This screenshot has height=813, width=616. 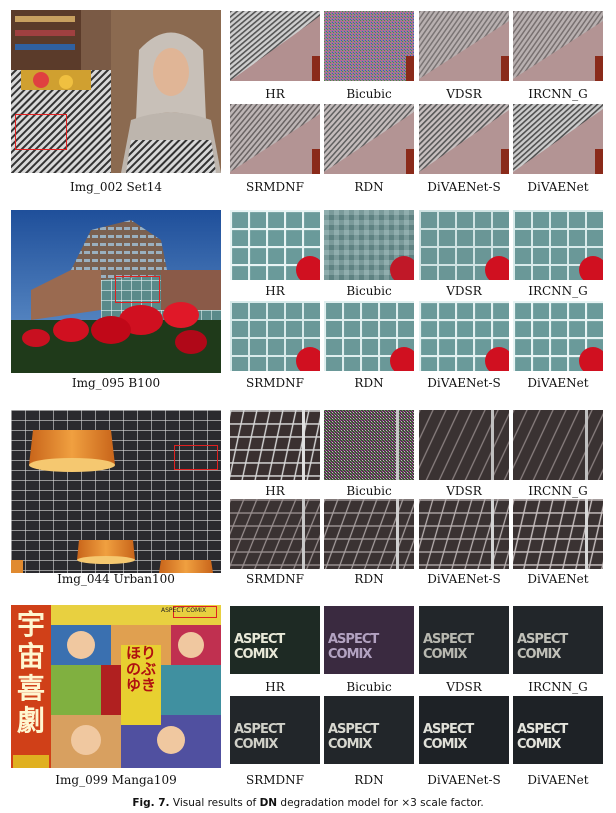 What do you see at coordinates (116, 579) in the screenshot?
I see `main-image-caption: Img_044 Urban100` at bounding box center [116, 579].